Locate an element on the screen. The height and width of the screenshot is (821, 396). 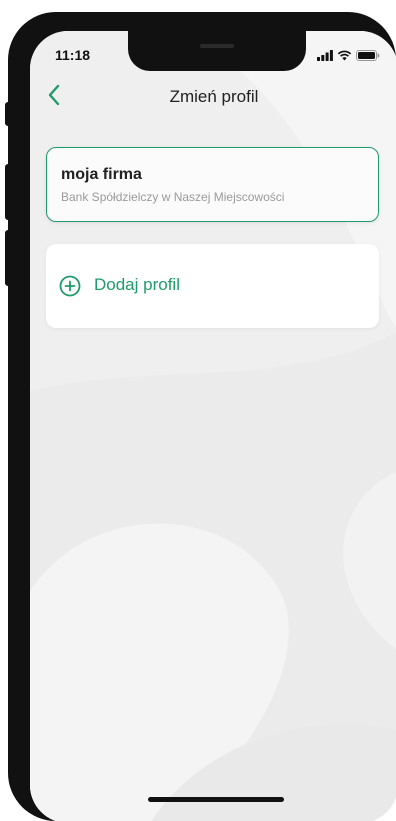
notch is located at coordinates (217, 51).